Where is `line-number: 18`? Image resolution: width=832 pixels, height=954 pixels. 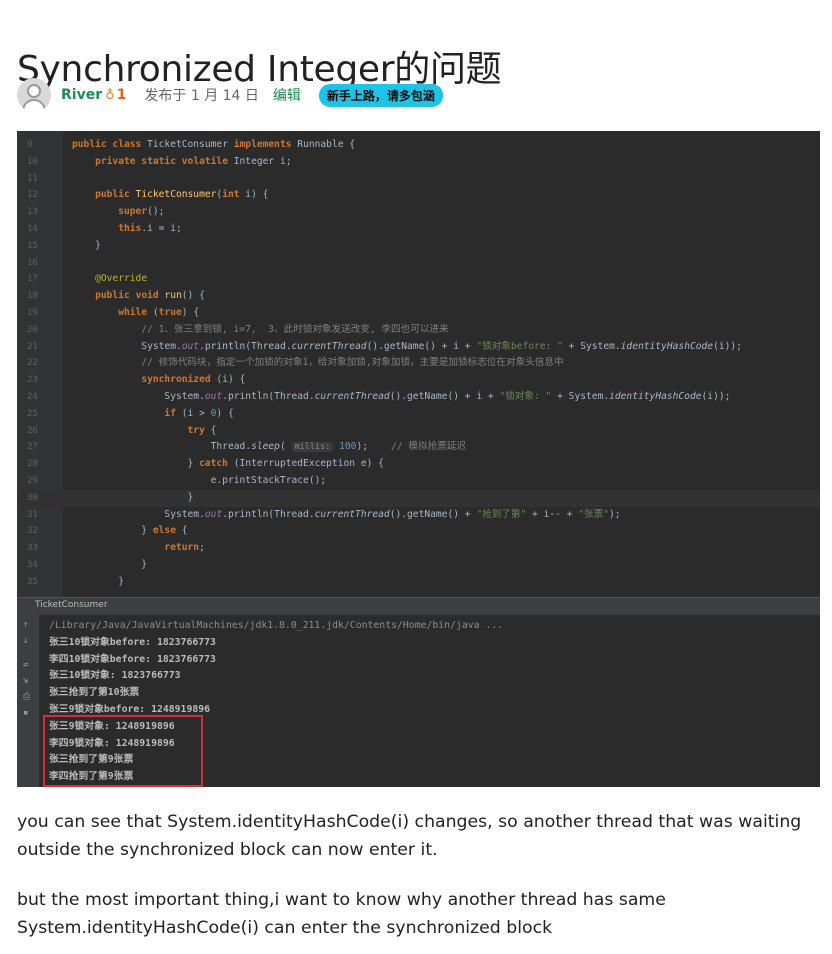 line-number: 18 is located at coordinates (32, 296).